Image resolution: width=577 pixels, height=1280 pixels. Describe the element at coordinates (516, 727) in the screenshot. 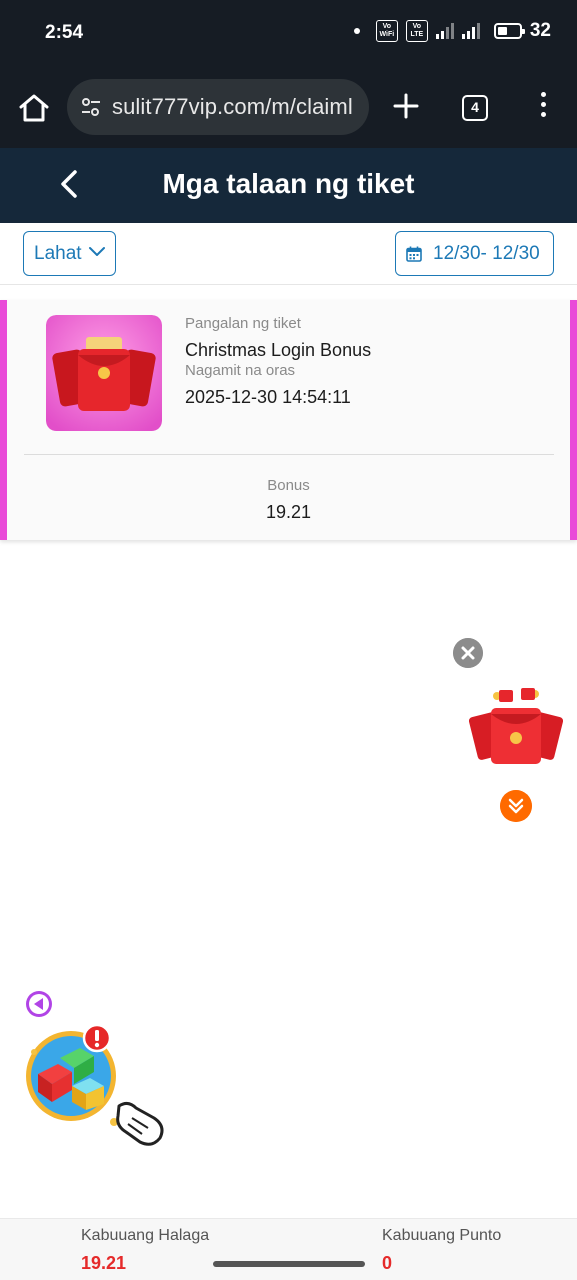

I see `red-envelope-promo-icon` at that location.